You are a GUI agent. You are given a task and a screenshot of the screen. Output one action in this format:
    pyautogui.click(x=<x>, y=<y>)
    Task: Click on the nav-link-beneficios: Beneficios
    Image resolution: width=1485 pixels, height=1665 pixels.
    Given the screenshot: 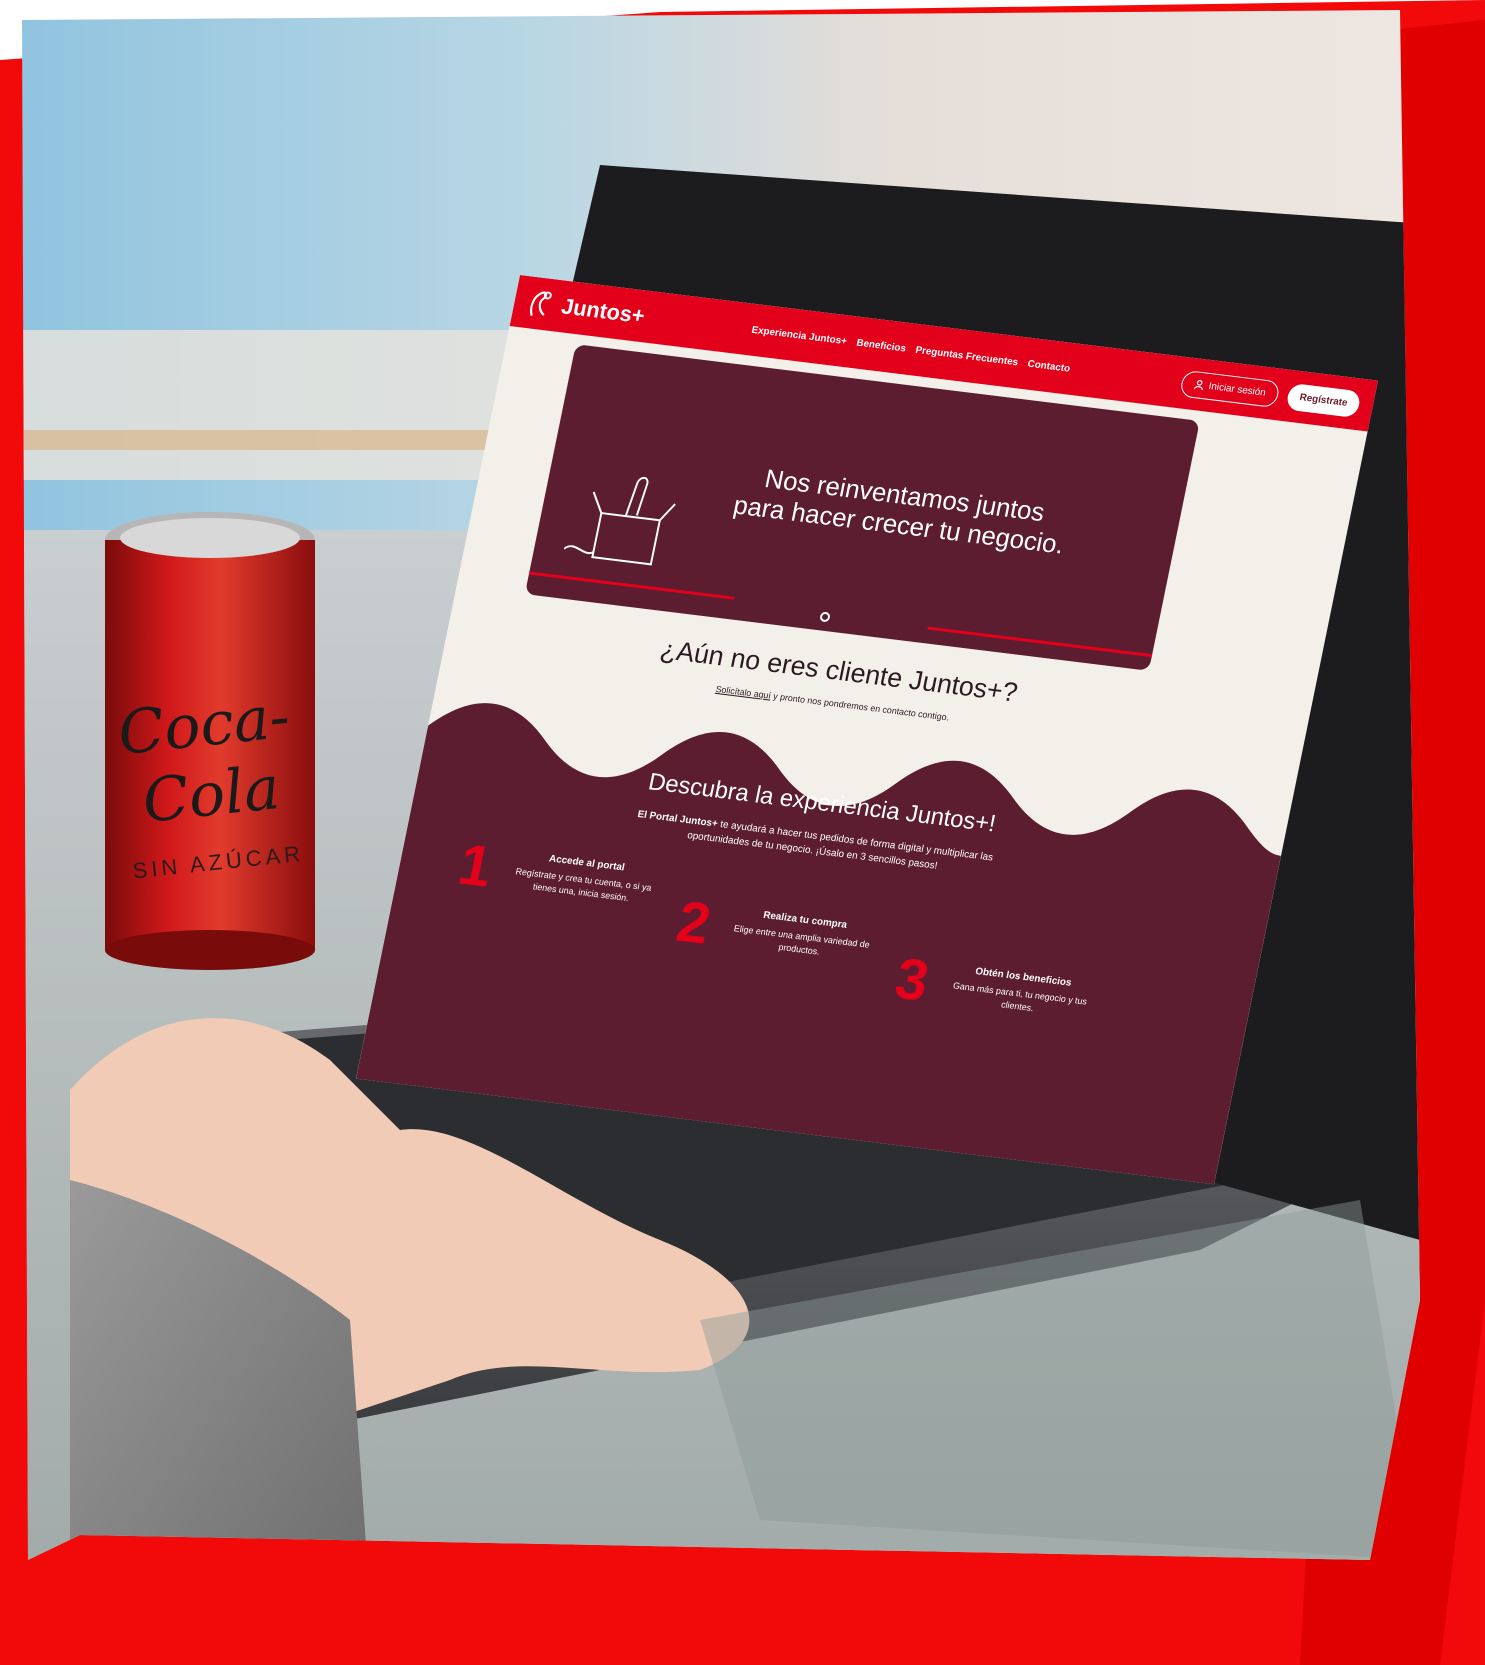 What is the action you would take?
    pyautogui.click(x=881, y=345)
    